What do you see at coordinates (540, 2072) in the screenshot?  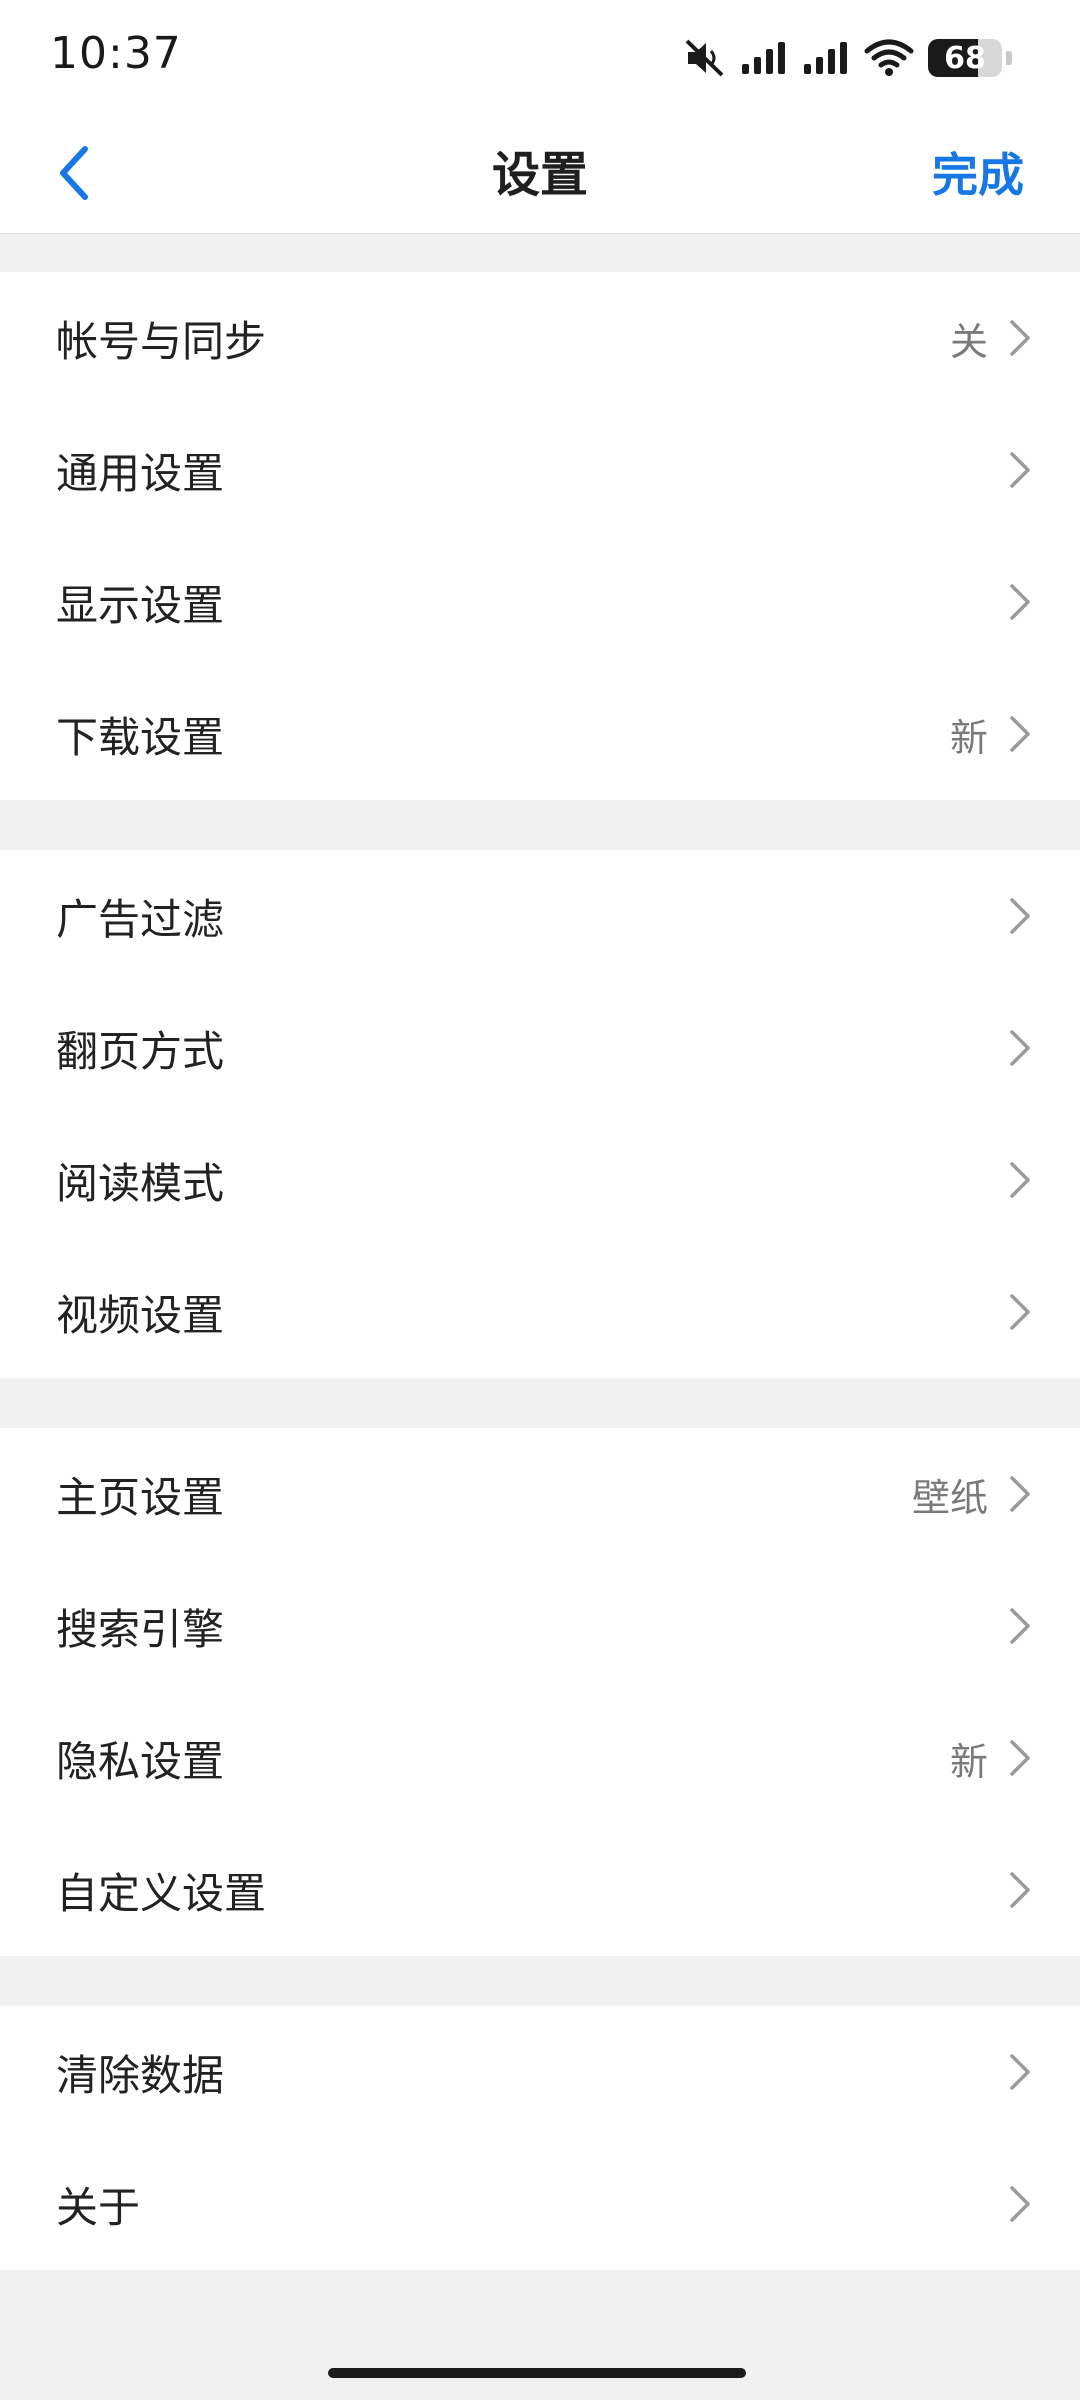 I see `settings-row: 清除数据` at bounding box center [540, 2072].